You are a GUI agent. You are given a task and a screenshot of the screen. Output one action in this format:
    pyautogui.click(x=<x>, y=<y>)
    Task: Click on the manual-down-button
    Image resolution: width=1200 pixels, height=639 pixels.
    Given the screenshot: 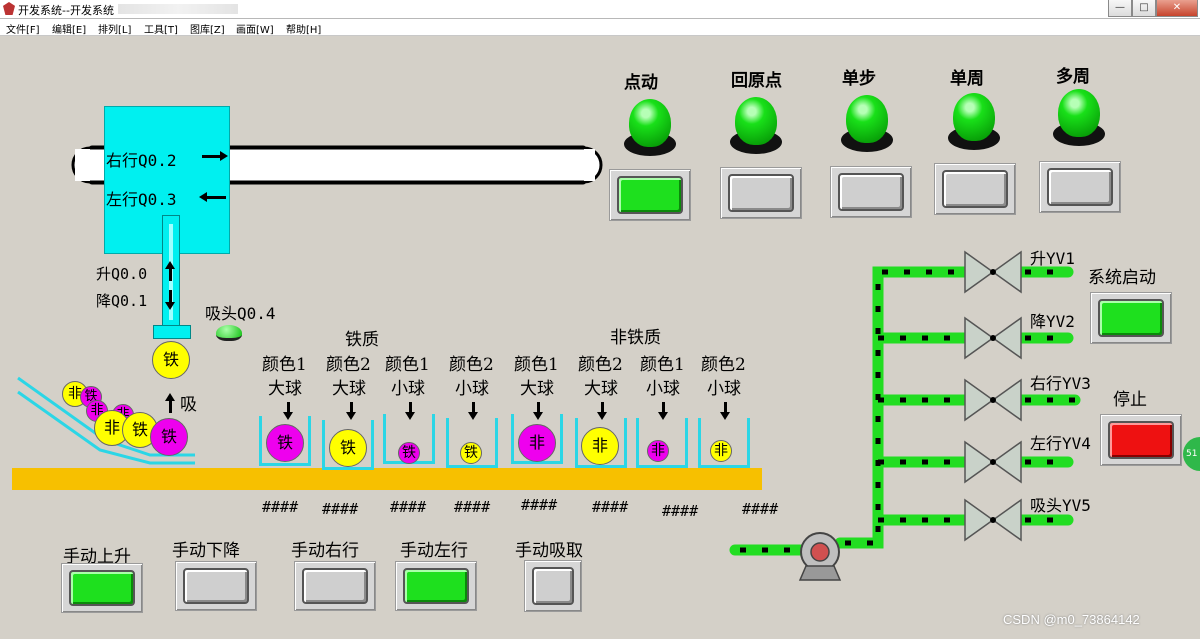 What is the action you would take?
    pyautogui.click(x=216, y=586)
    